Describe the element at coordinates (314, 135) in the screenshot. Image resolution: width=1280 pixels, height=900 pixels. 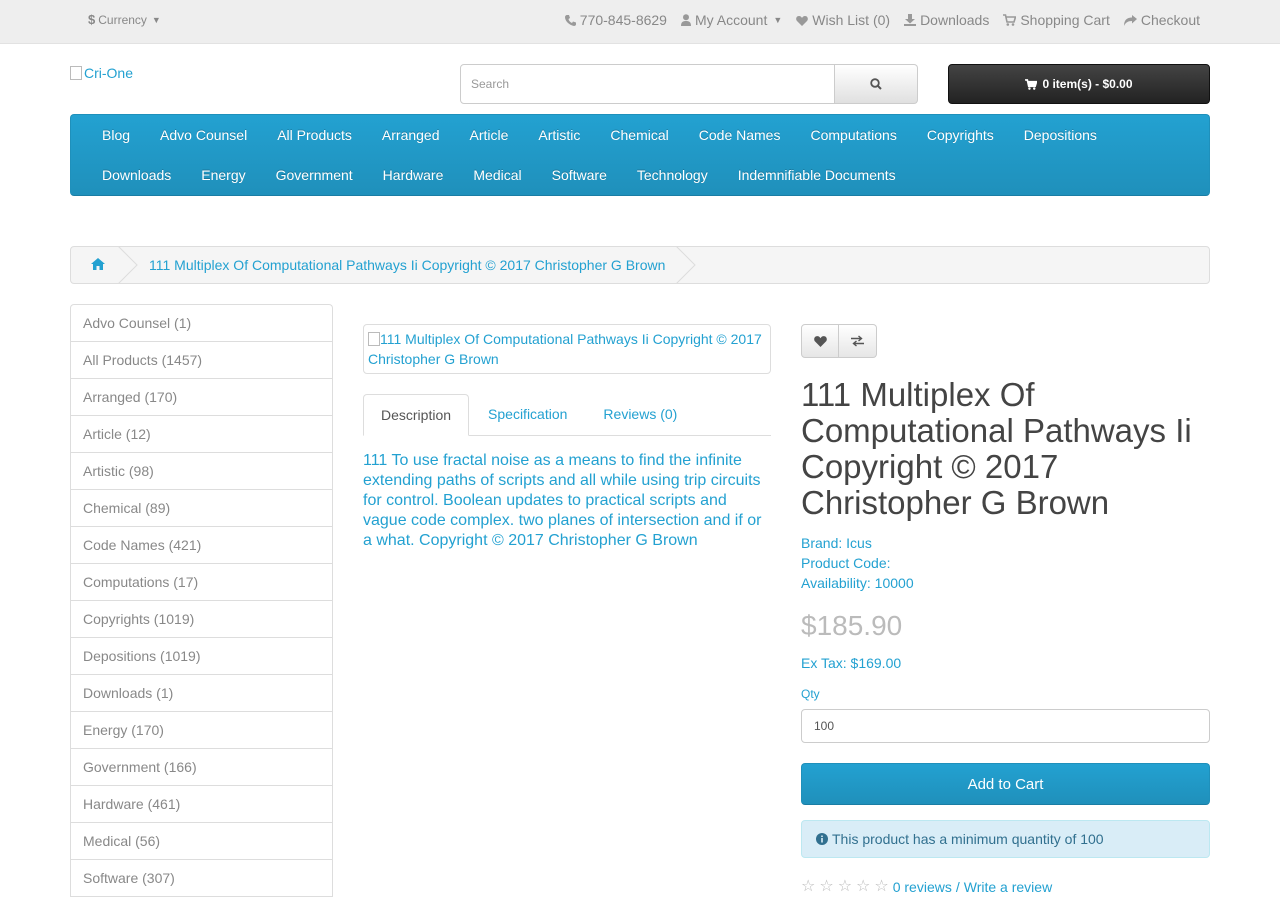
I see `menu-item-all-products: All Products` at that location.